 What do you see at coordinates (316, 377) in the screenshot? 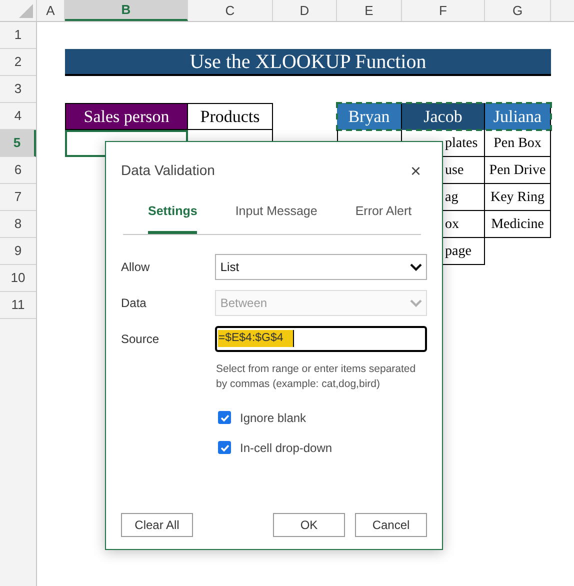
I see `help-text: Select from range or enter items separated by commas (example: cat,dog,bird)` at bounding box center [316, 377].